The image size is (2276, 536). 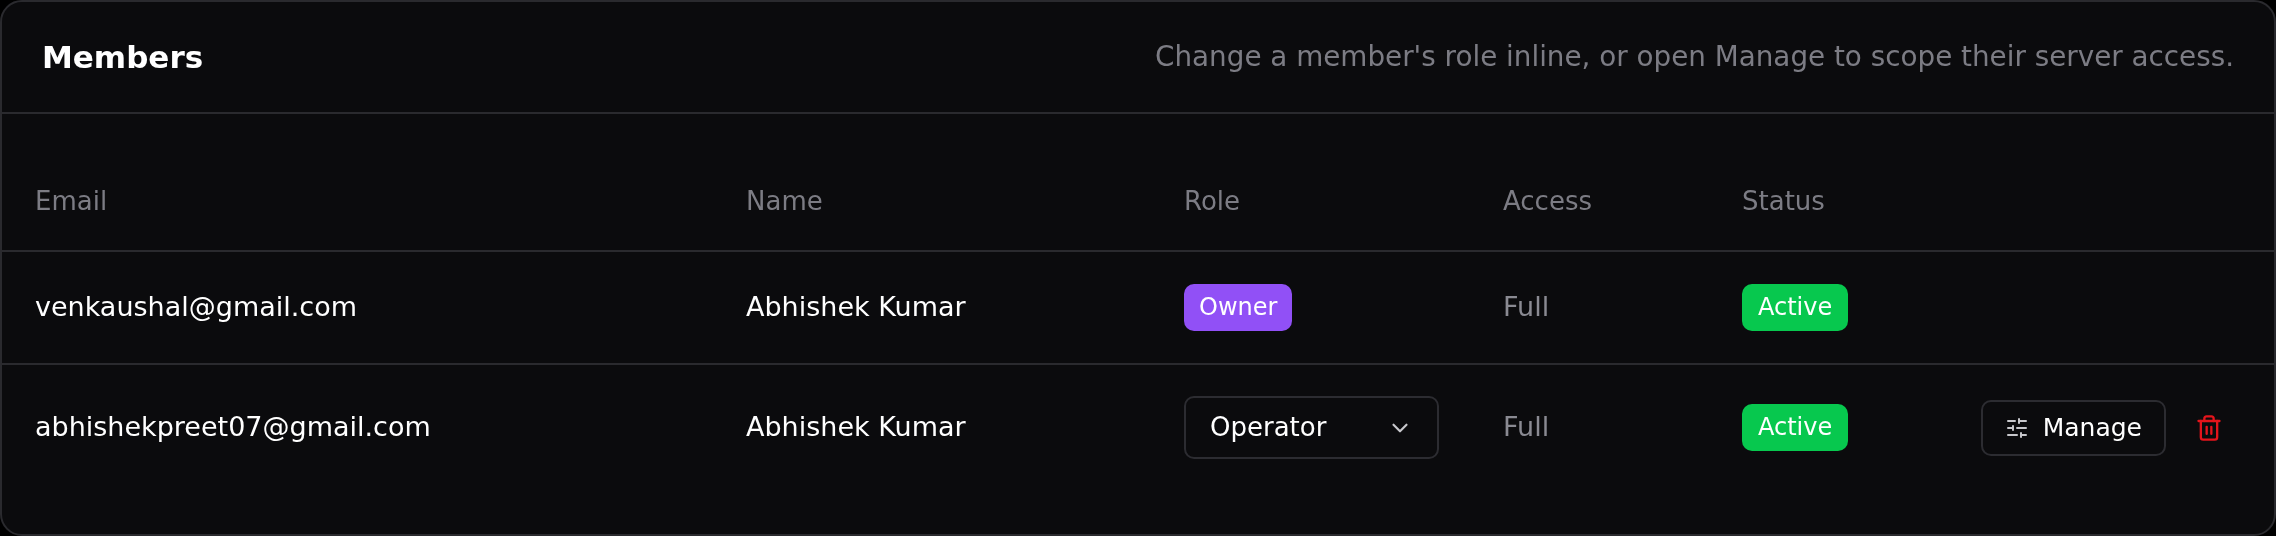 What do you see at coordinates (123, 57) in the screenshot?
I see `card-title: Members` at bounding box center [123, 57].